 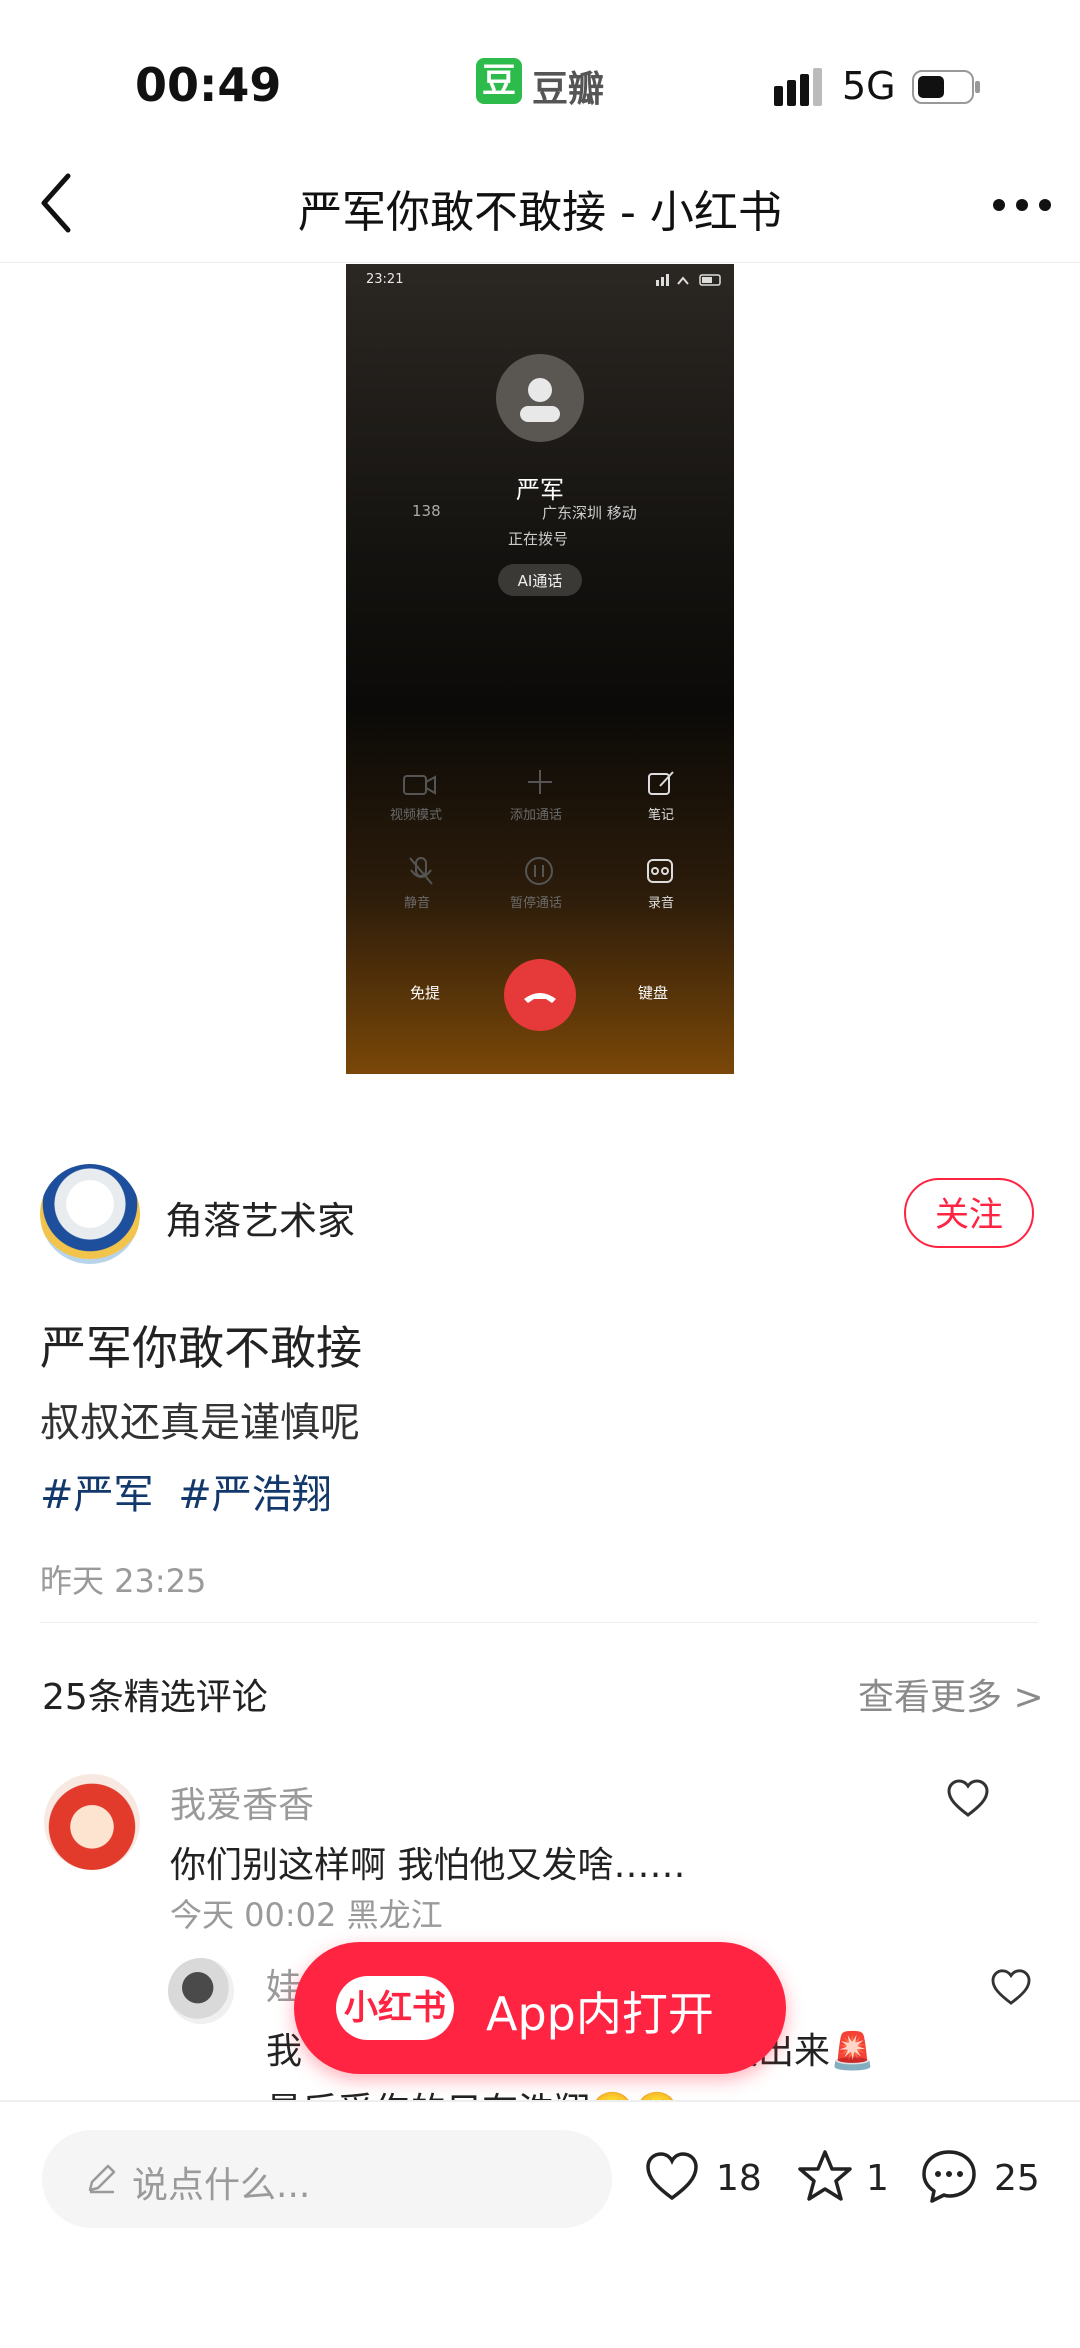 I want to click on post-tags: #严军 #严浩翔, so click(x=192, y=1491).